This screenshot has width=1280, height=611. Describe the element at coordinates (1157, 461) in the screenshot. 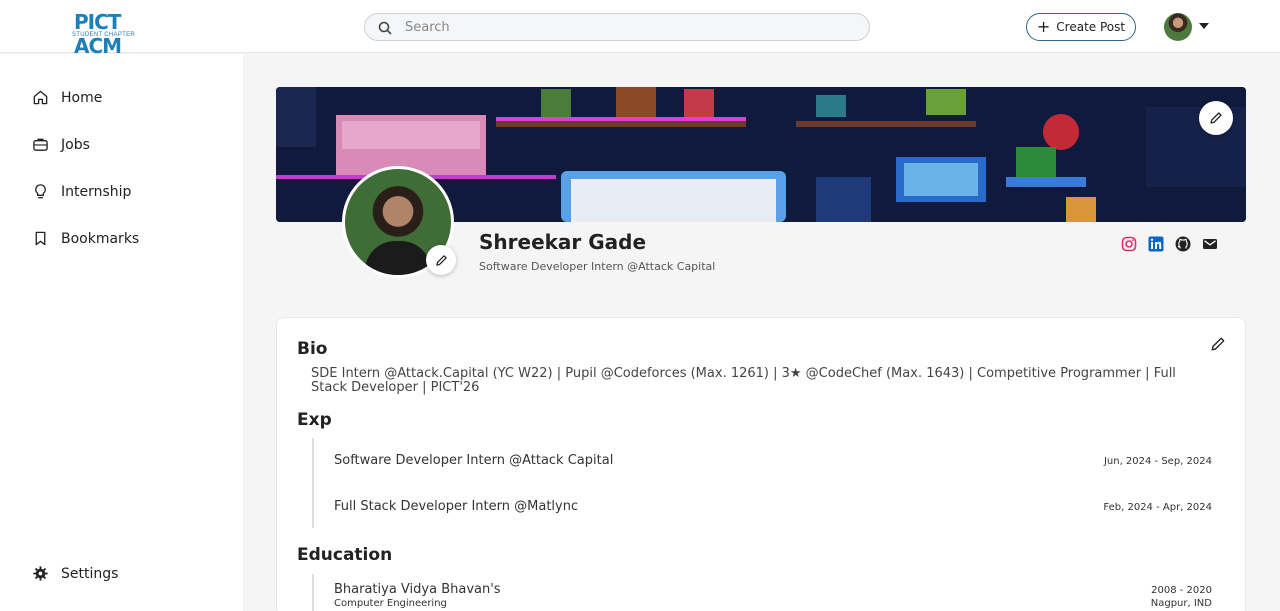

I see `experience-dates: Jun, 2024 - Sep, 2024` at that location.